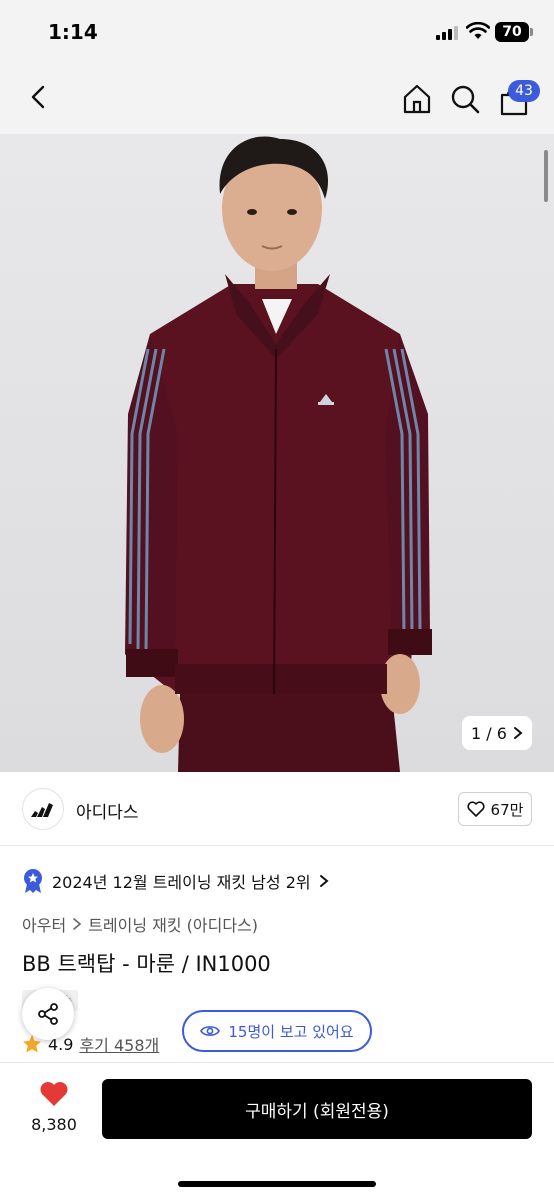 The image size is (554, 1200). What do you see at coordinates (465, 99) in the screenshot?
I see `search-icon` at bounding box center [465, 99].